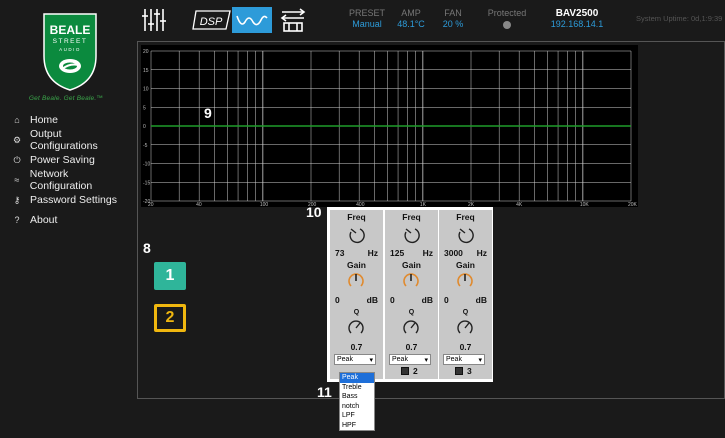  Describe the element at coordinates (633, 204) in the screenshot. I see `x-tick-label: 20K` at that location.